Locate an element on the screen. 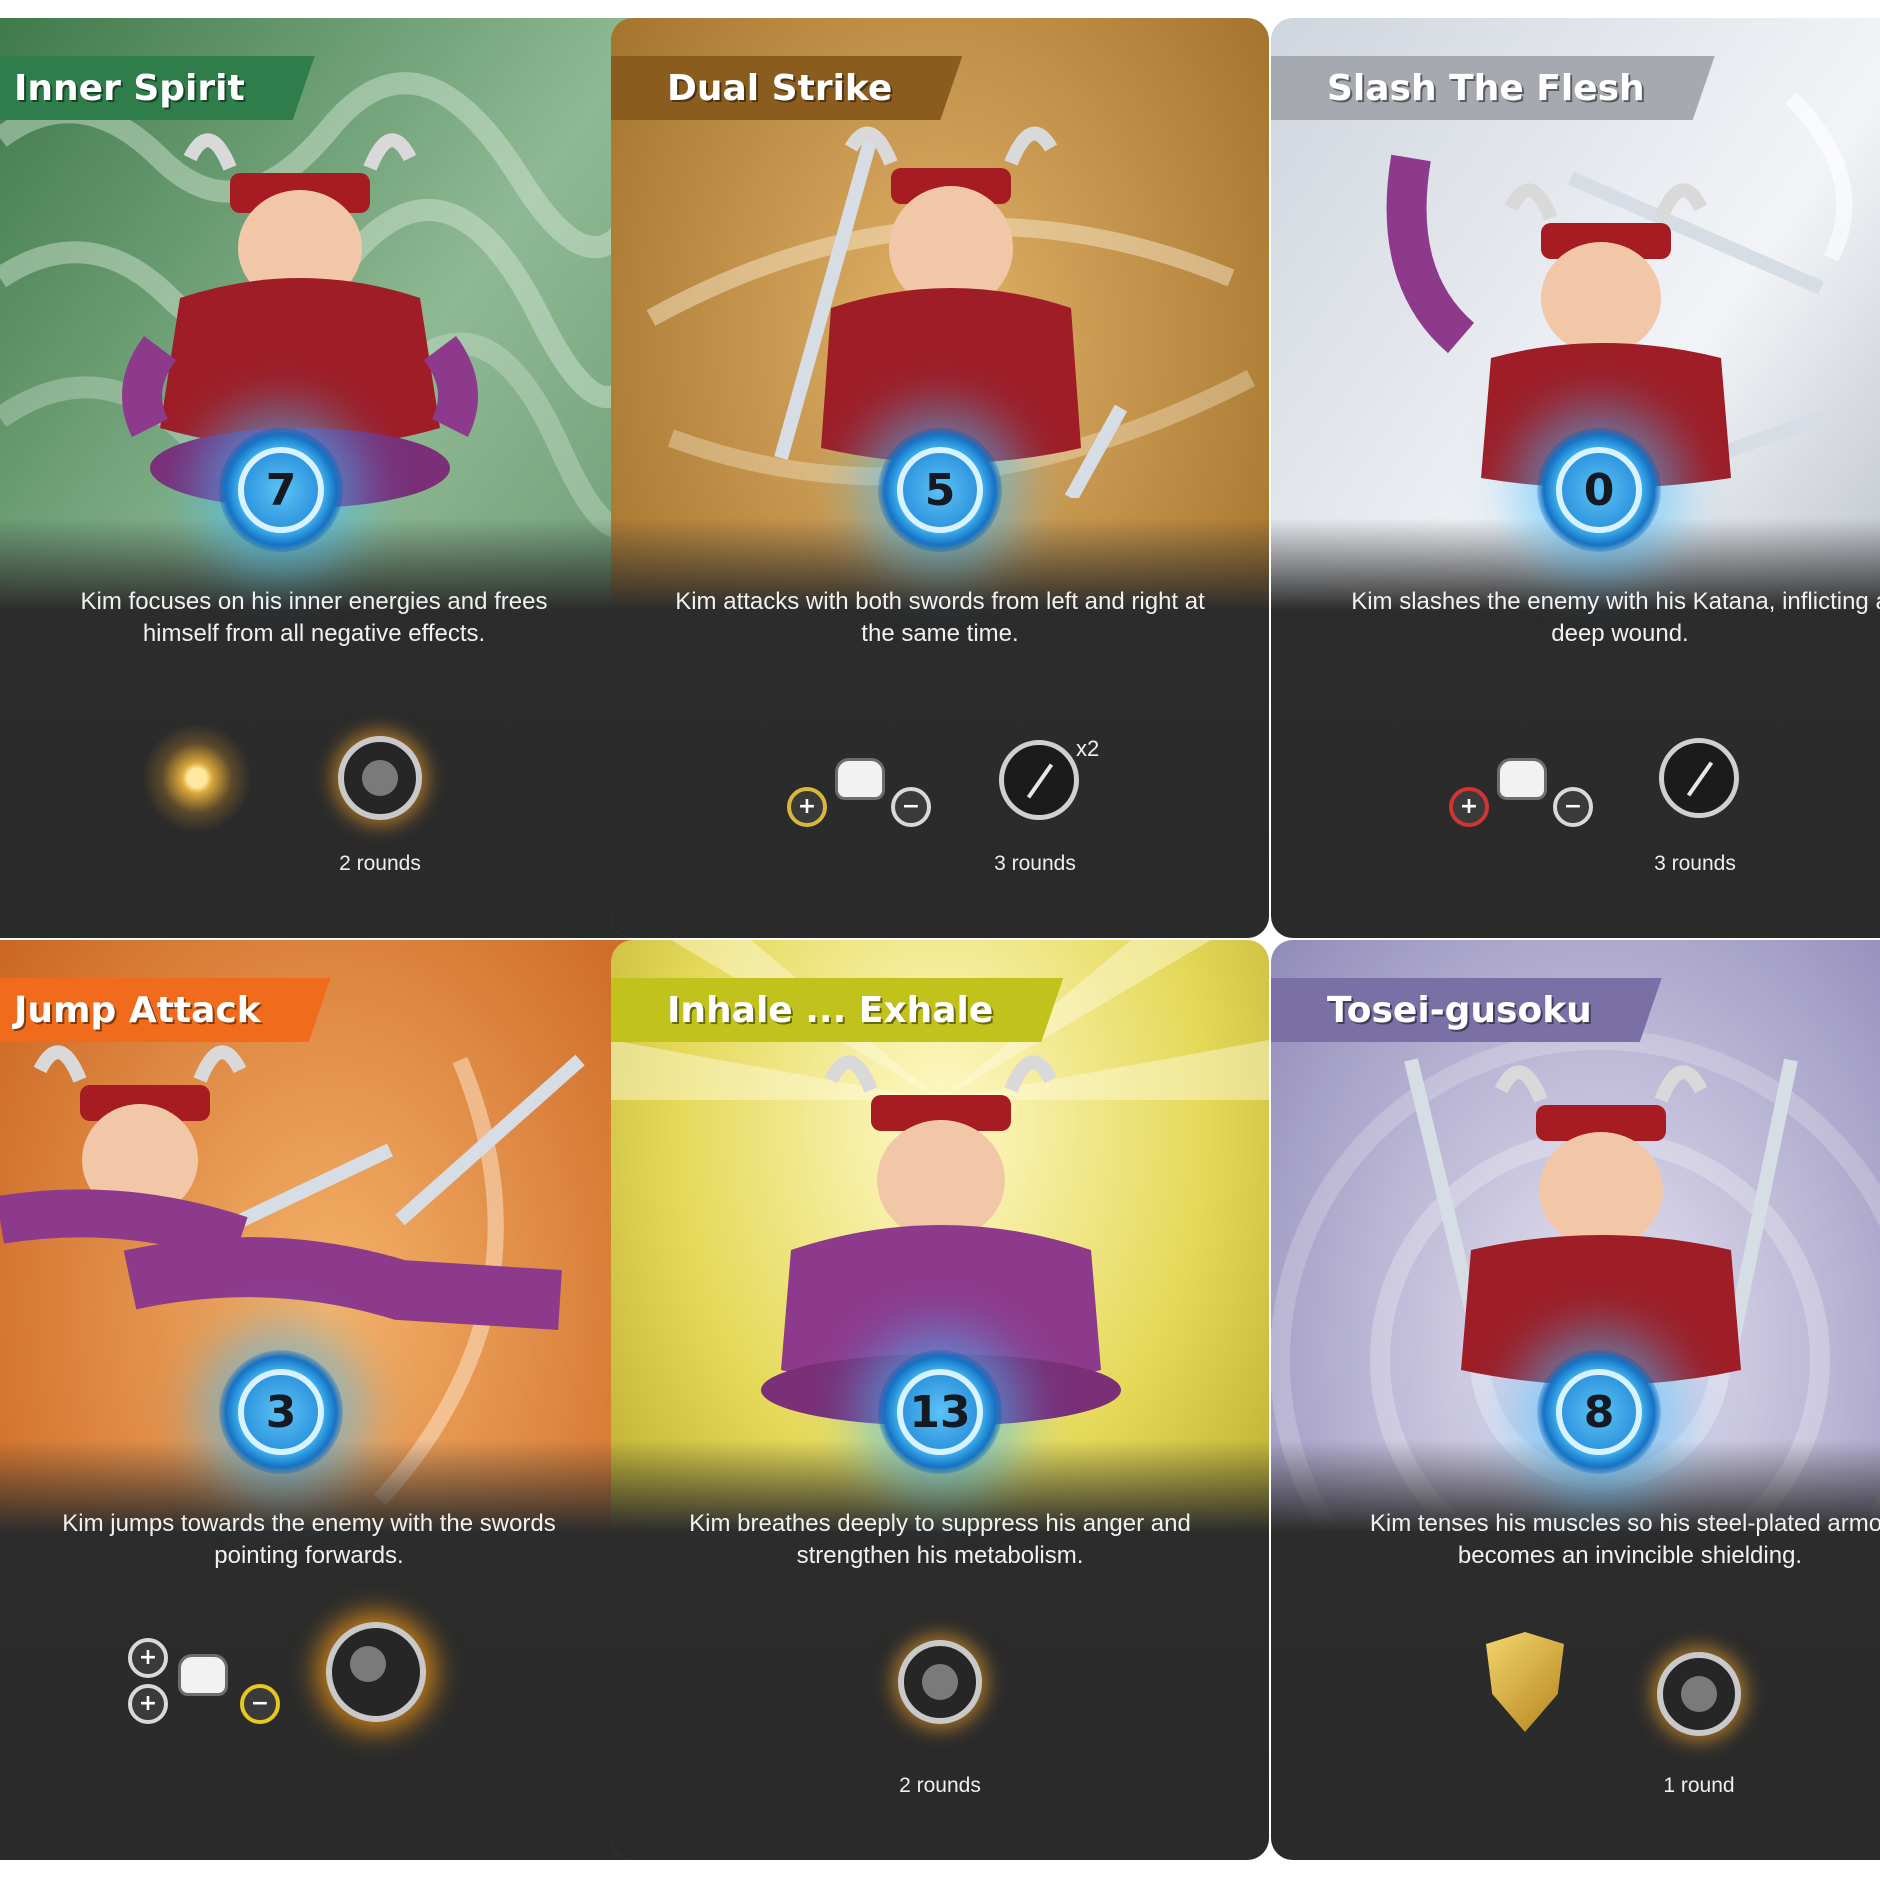 Image resolution: width=1880 pixels, height=1880 pixels. duration-label: 1 round is located at coordinates (1699, 1785).